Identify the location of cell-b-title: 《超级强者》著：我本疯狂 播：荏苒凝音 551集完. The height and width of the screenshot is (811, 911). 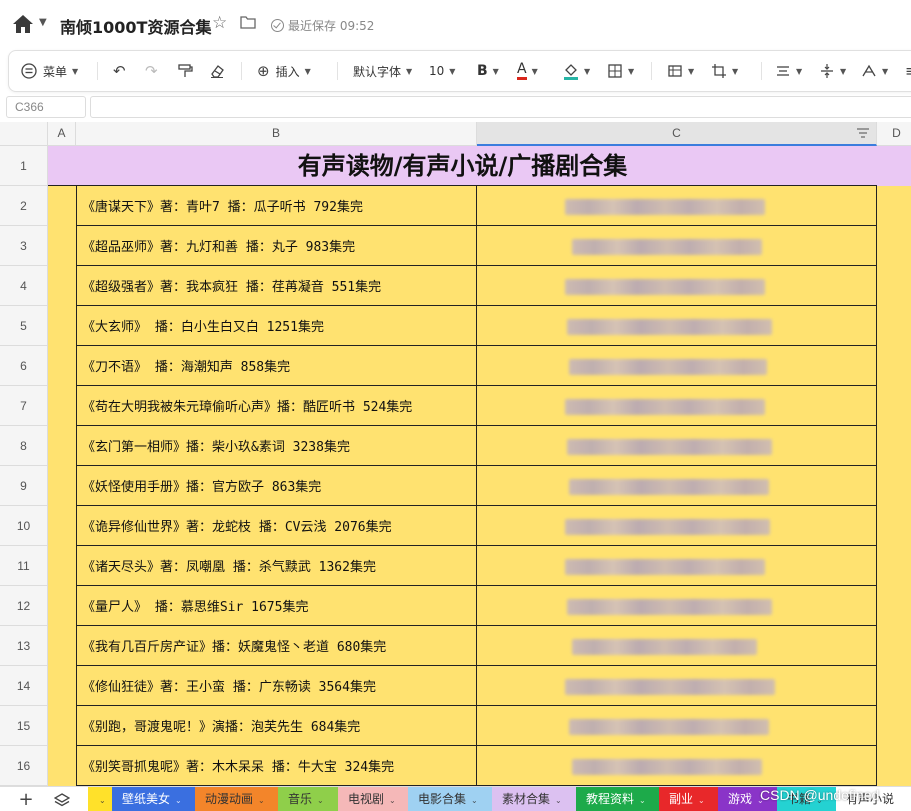
(276, 286).